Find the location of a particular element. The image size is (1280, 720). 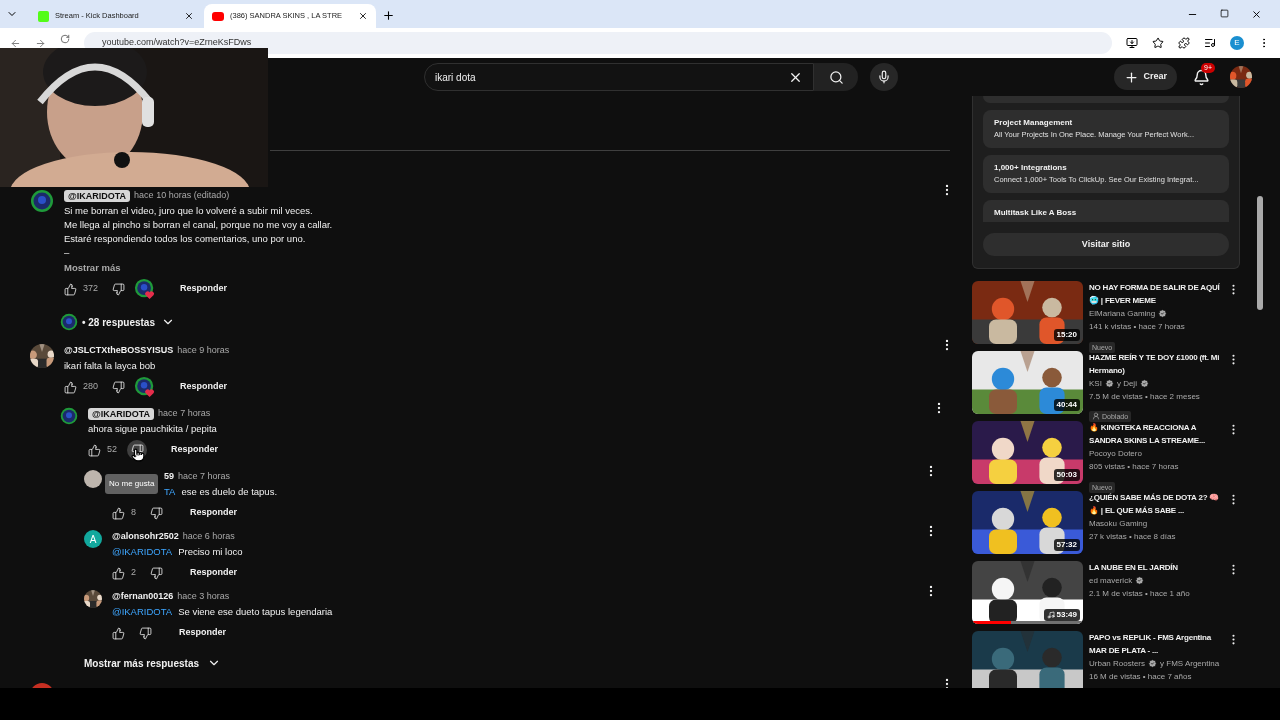

scrollbar-thumb is located at coordinates (1260, 253).